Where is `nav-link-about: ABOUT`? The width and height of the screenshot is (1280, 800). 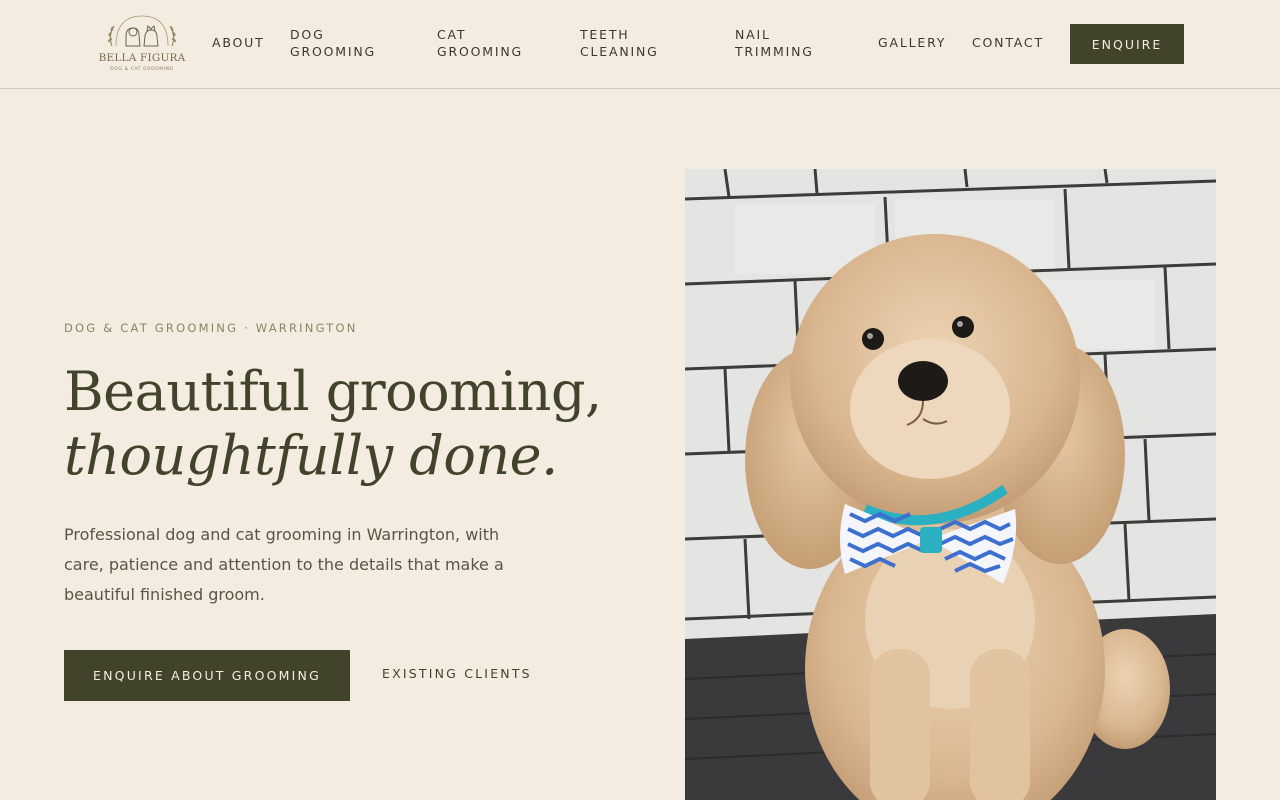 nav-link-about: ABOUT is located at coordinates (238, 42).